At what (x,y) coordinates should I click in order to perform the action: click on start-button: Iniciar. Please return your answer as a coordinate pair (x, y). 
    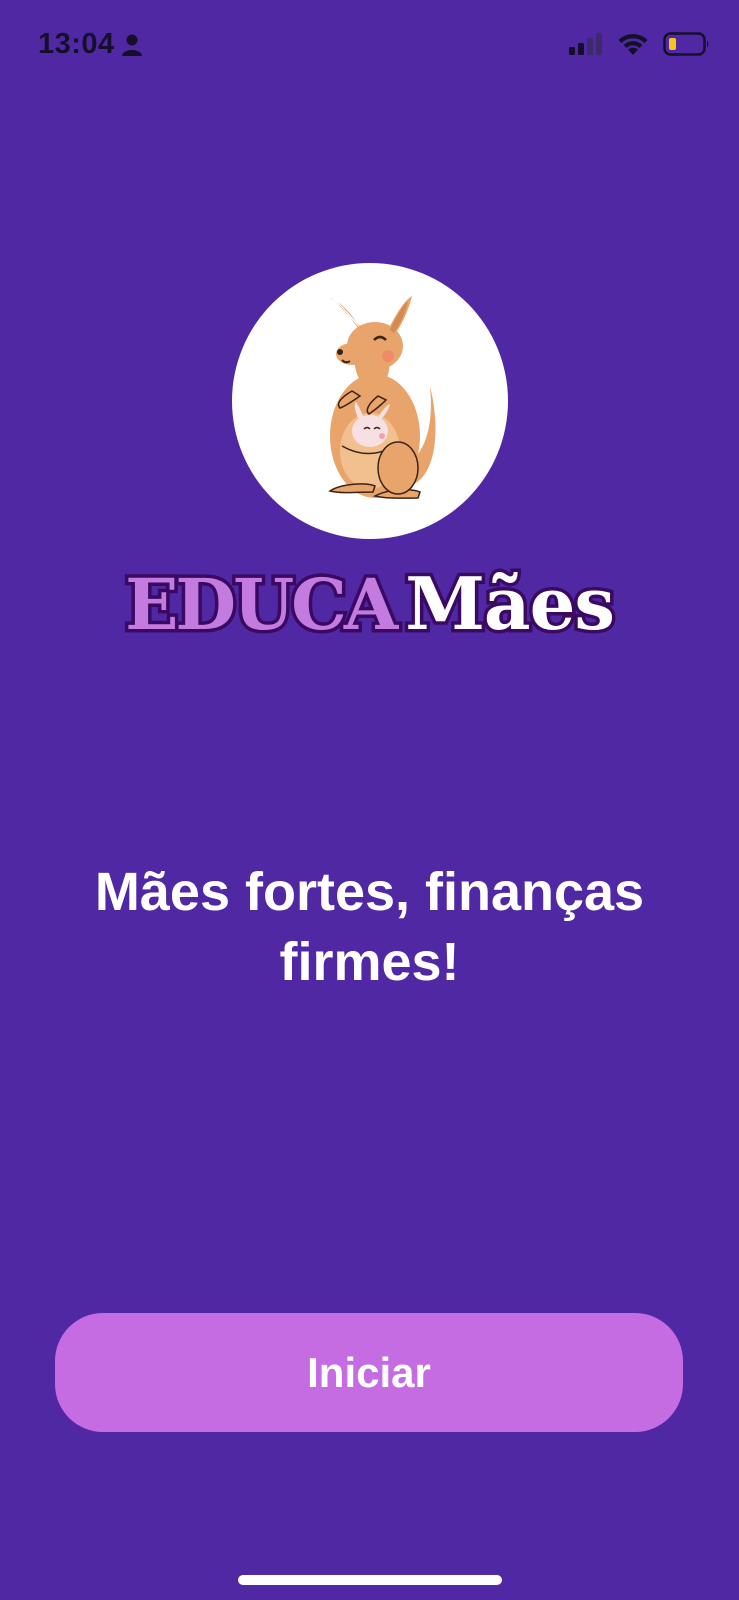
    Looking at the image, I should click on (369, 1372).